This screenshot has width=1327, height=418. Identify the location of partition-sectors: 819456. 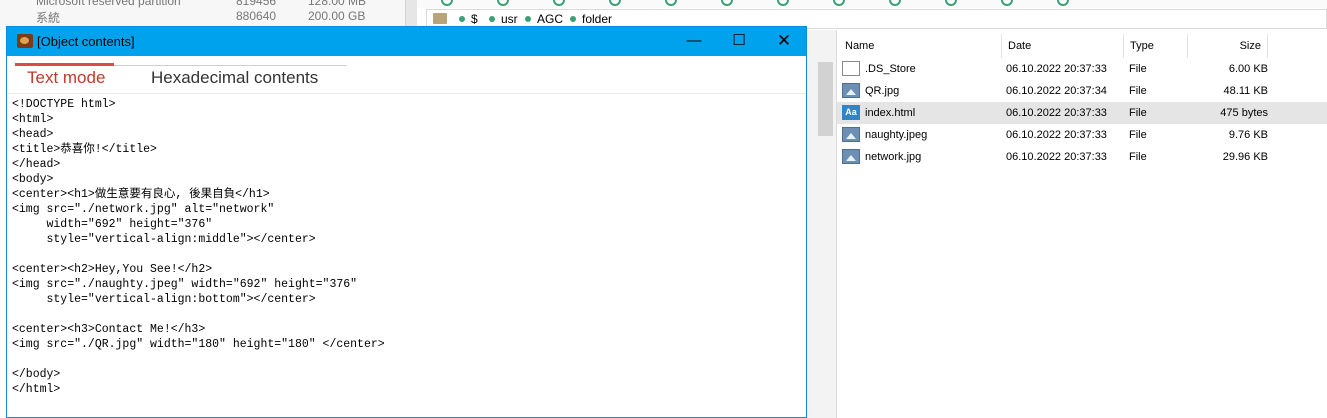
(256, 4).